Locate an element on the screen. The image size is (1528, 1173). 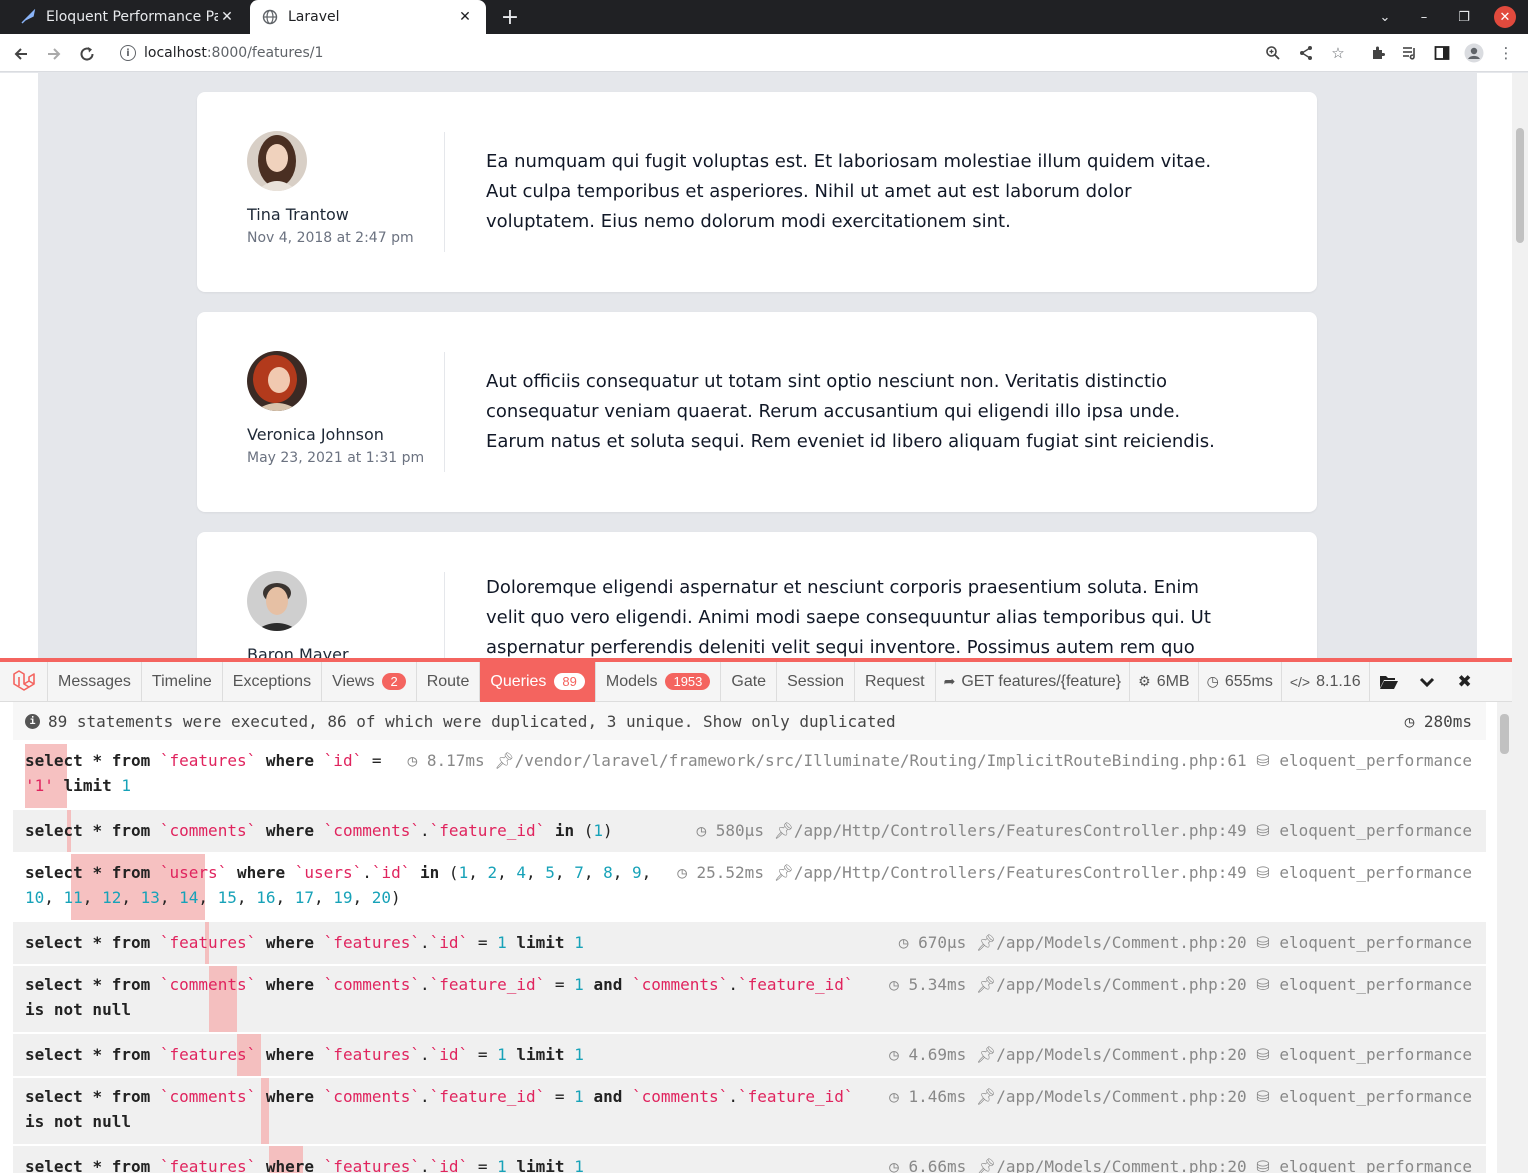
php-version: 8.1.16 is located at coordinates (1338, 681).